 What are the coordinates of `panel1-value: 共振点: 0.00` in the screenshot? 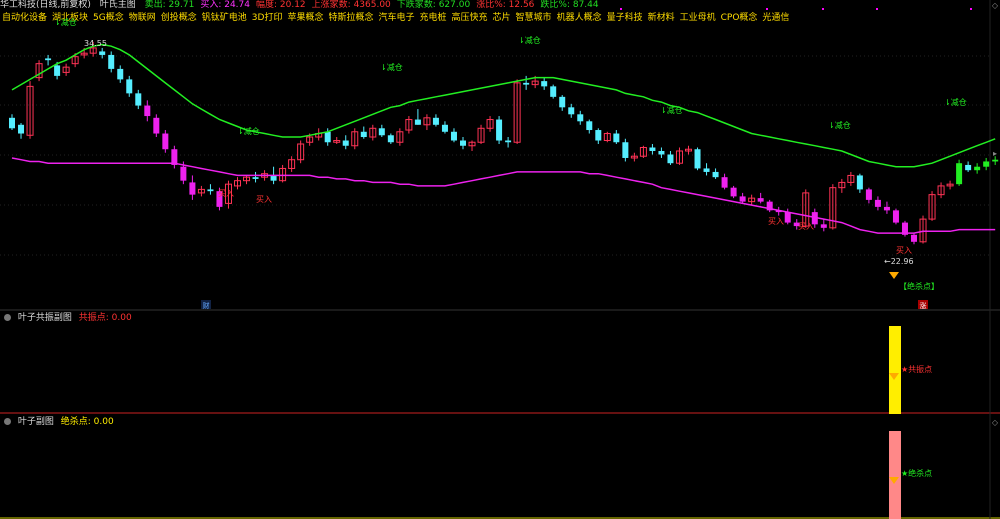 It's located at (105, 318).